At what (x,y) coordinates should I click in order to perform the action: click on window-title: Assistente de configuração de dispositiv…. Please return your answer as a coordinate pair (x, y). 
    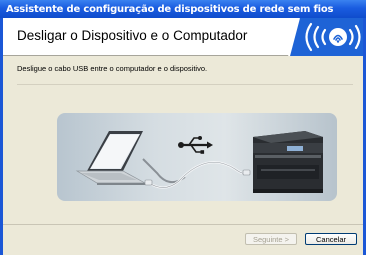
    Looking at the image, I should click on (183, 9).